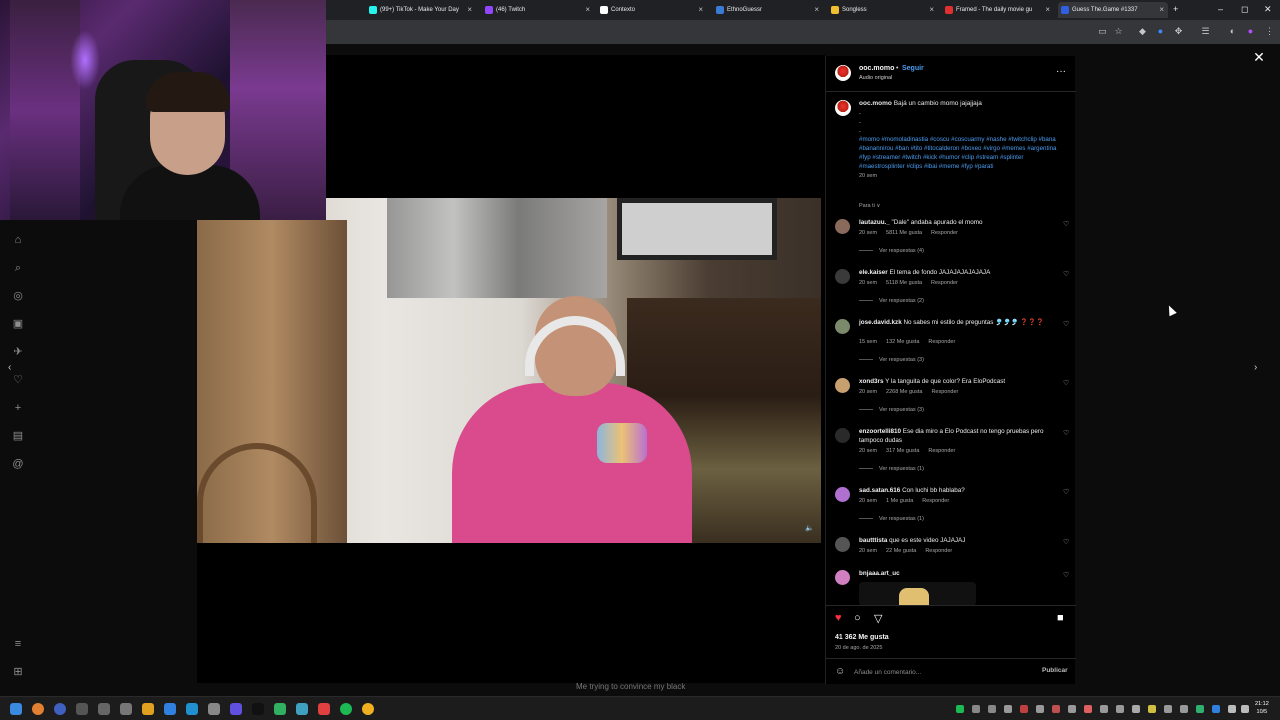 The width and height of the screenshot is (1280, 720). What do you see at coordinates (843, 108) in the screenshot?
I see `author-avatar` at bounding box center [843, 108].